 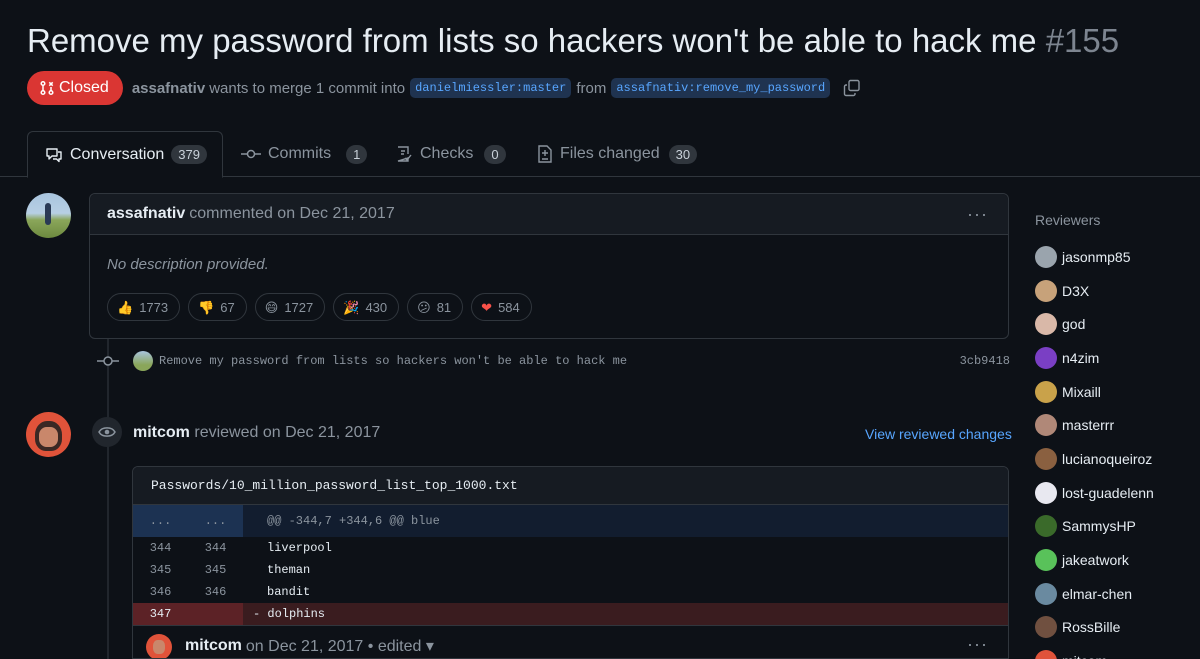 What do you see at coordinates (143, 361) in the screenshot?
I see `commit-author-avatar` at bounding box center [143, 361].